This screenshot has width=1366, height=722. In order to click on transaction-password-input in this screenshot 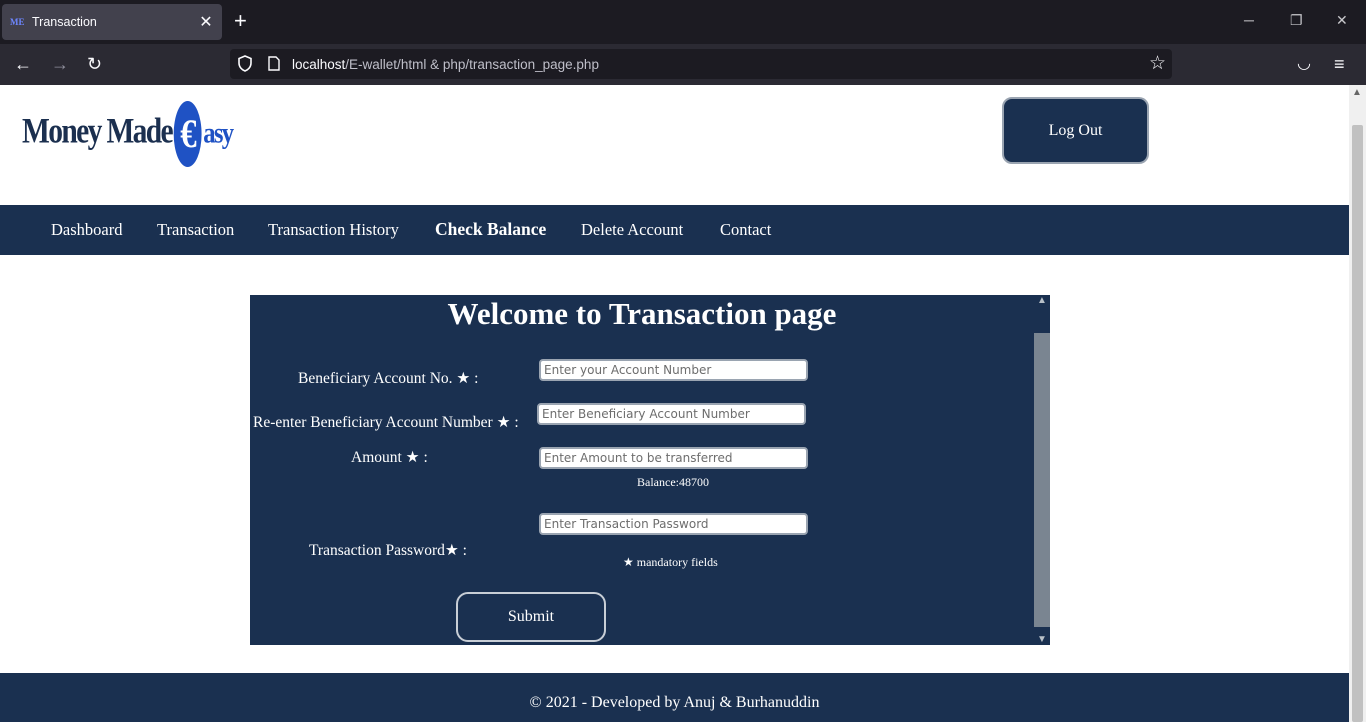, I will do `click(673, 524)`.